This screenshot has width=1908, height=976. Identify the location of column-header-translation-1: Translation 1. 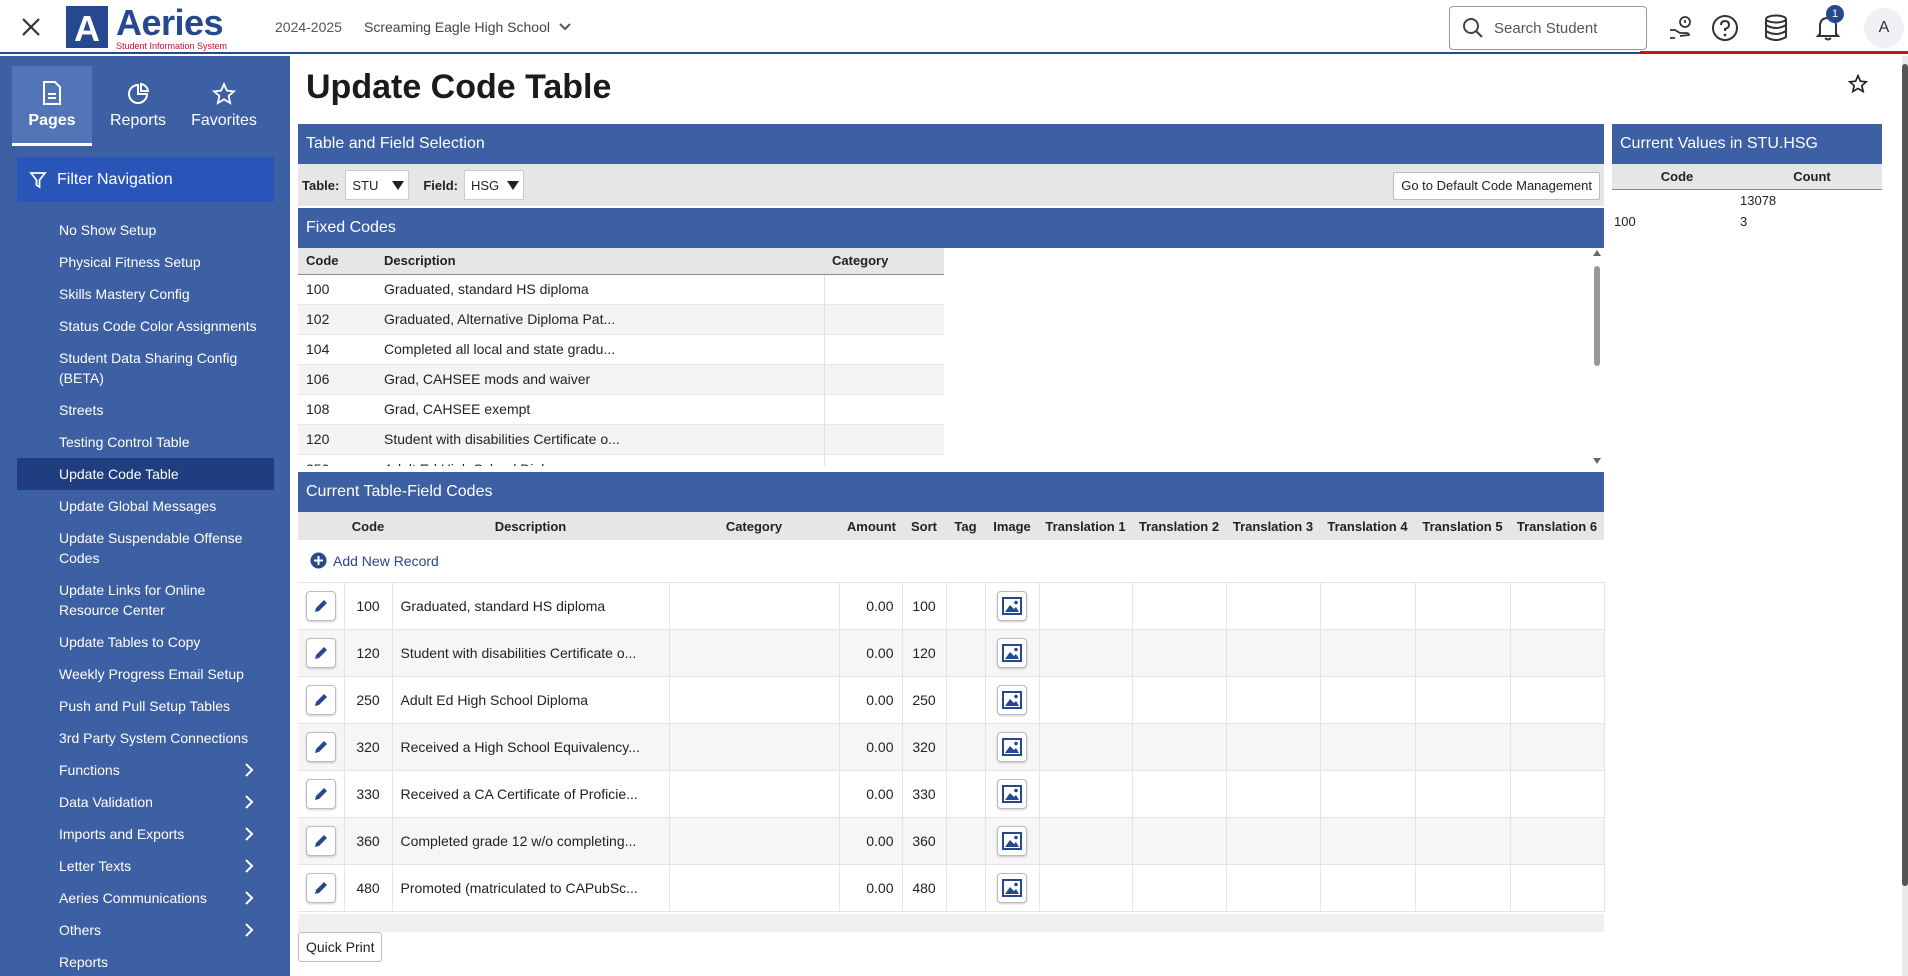
(1085, 526).